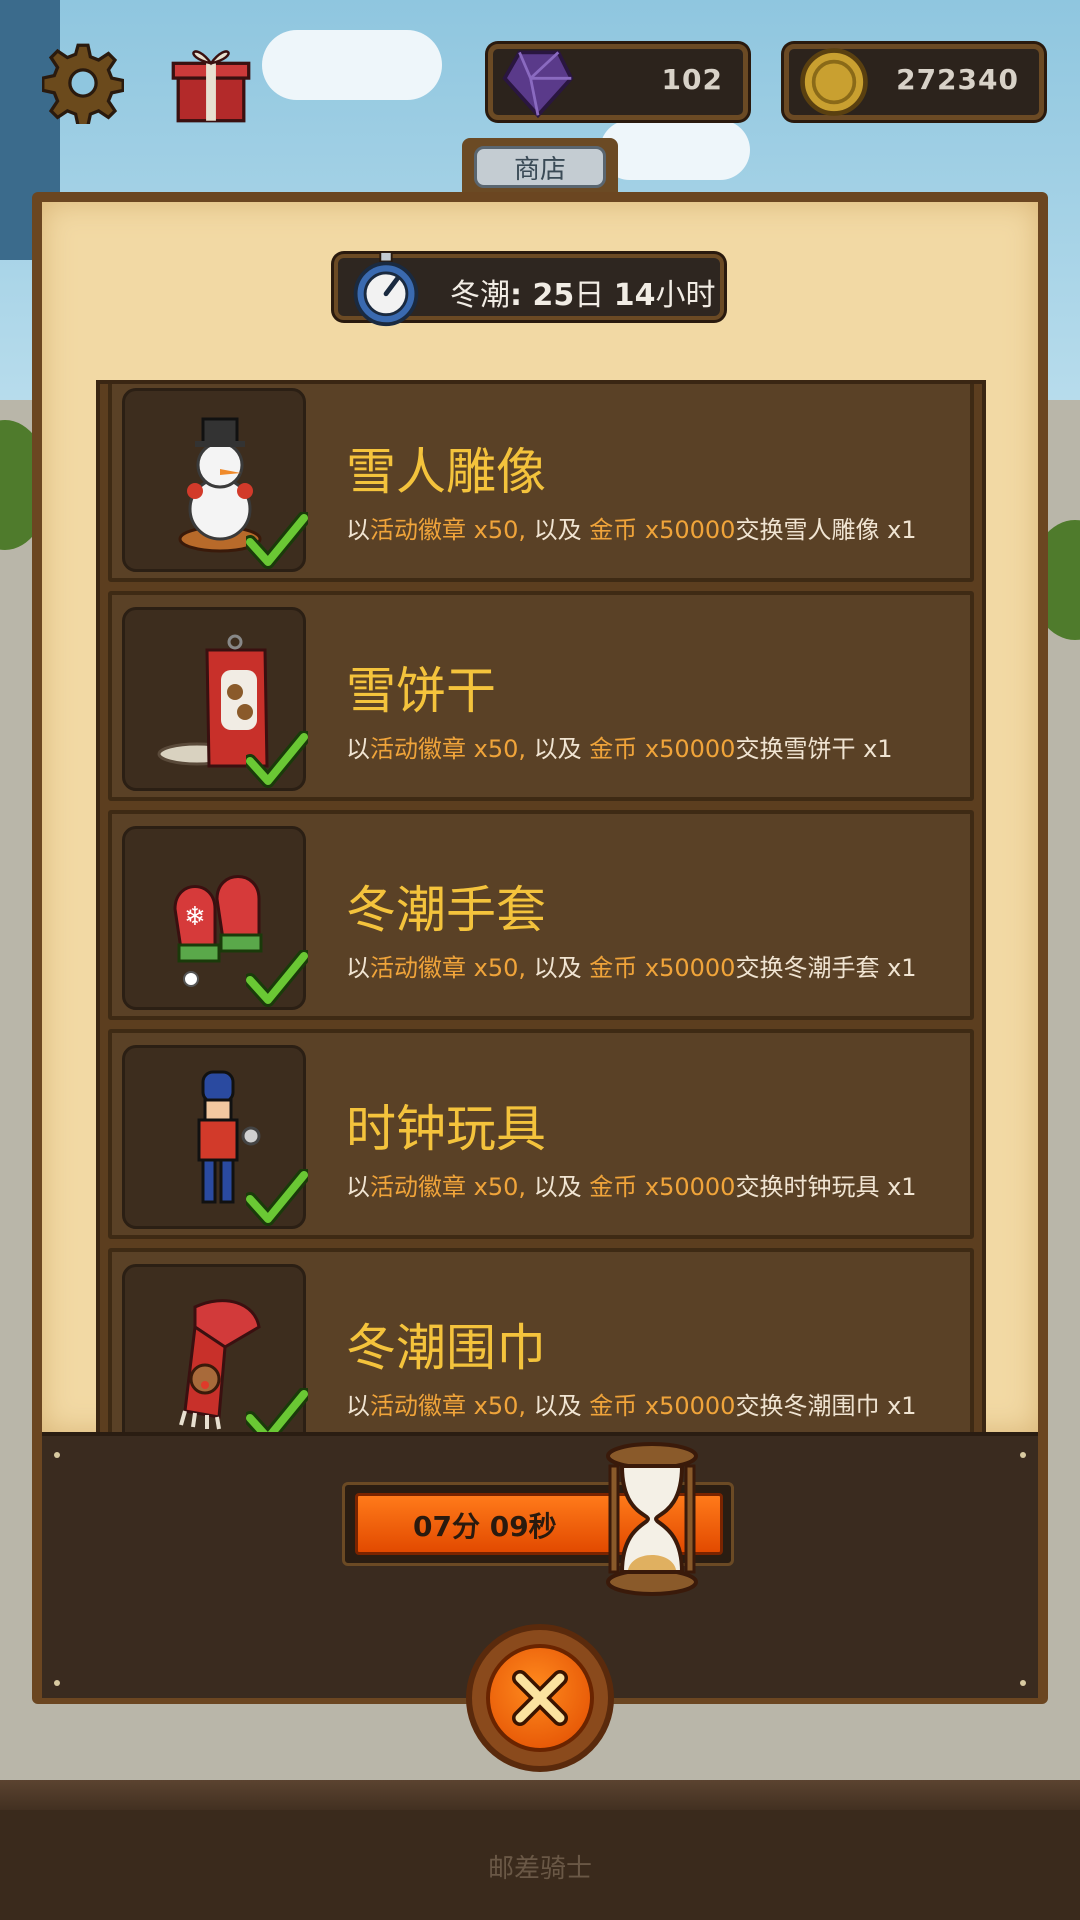  I want to click on shop-item: 时钟玩具 以活动徽章 x50, 以及 金币 x50000交换时钟玩具 x1, so click(541, 1134).